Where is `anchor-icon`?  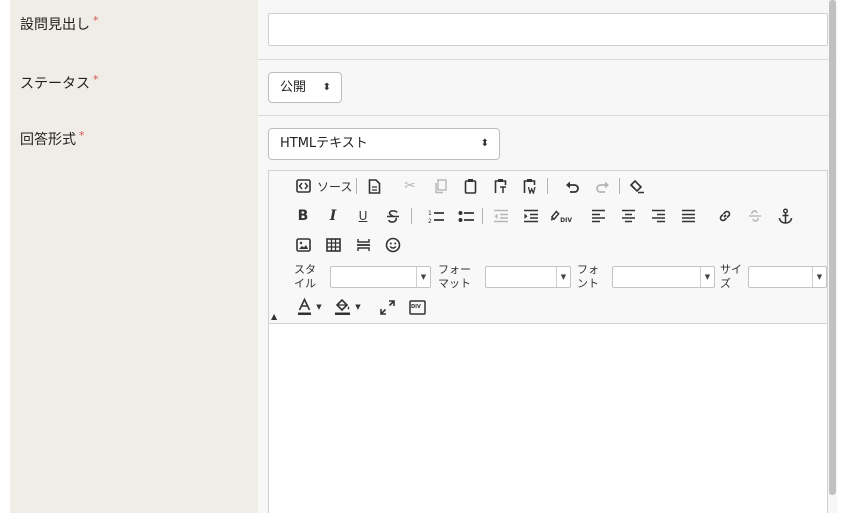
anchor-icon is located at coordinates (785, 216).